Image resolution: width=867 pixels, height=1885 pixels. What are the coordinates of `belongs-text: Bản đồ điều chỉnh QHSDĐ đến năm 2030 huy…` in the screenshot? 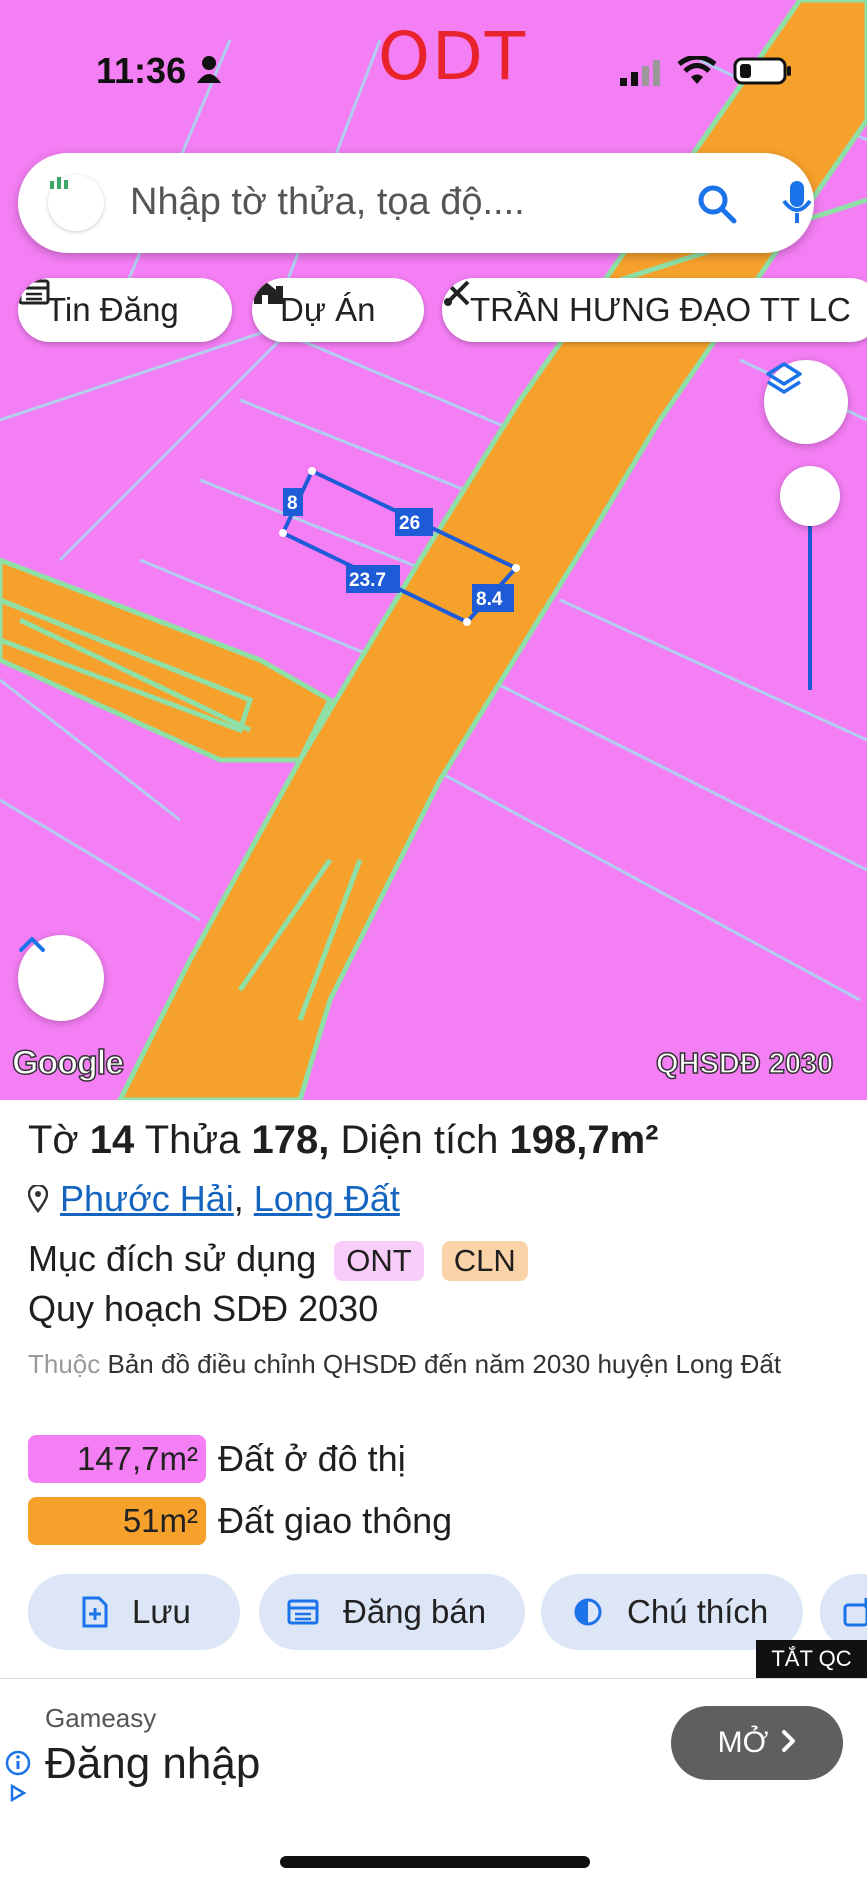 It's located at (444, 1364).